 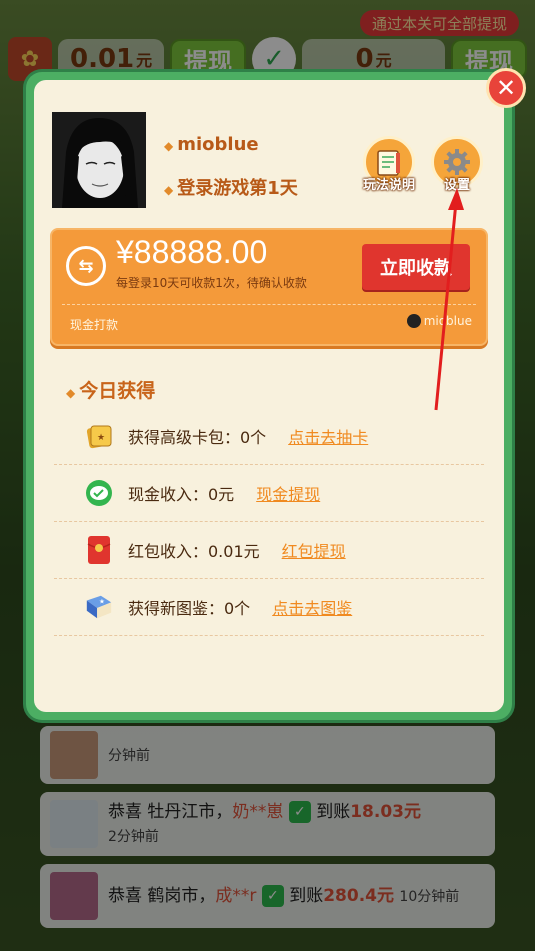 I want to click on exchange-icon: ⇆, so click(x=86, y=266).